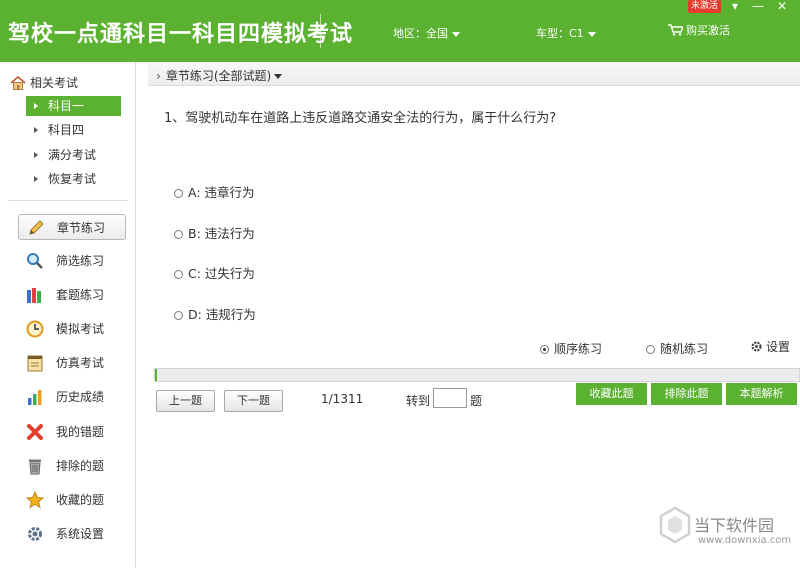  Describe the element at coordinates (181, 34) in the screenshot. I see `app-title: 驾校一点通科目一科目四模拟考试` at that location.